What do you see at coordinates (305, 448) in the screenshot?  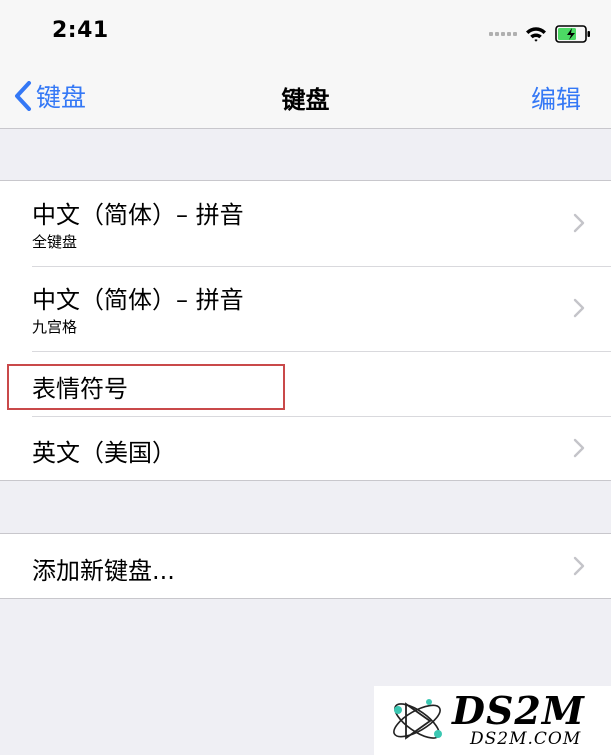 I see `keyboard-row-english-us: 英文（美国）` at bounding box center [305, 448].